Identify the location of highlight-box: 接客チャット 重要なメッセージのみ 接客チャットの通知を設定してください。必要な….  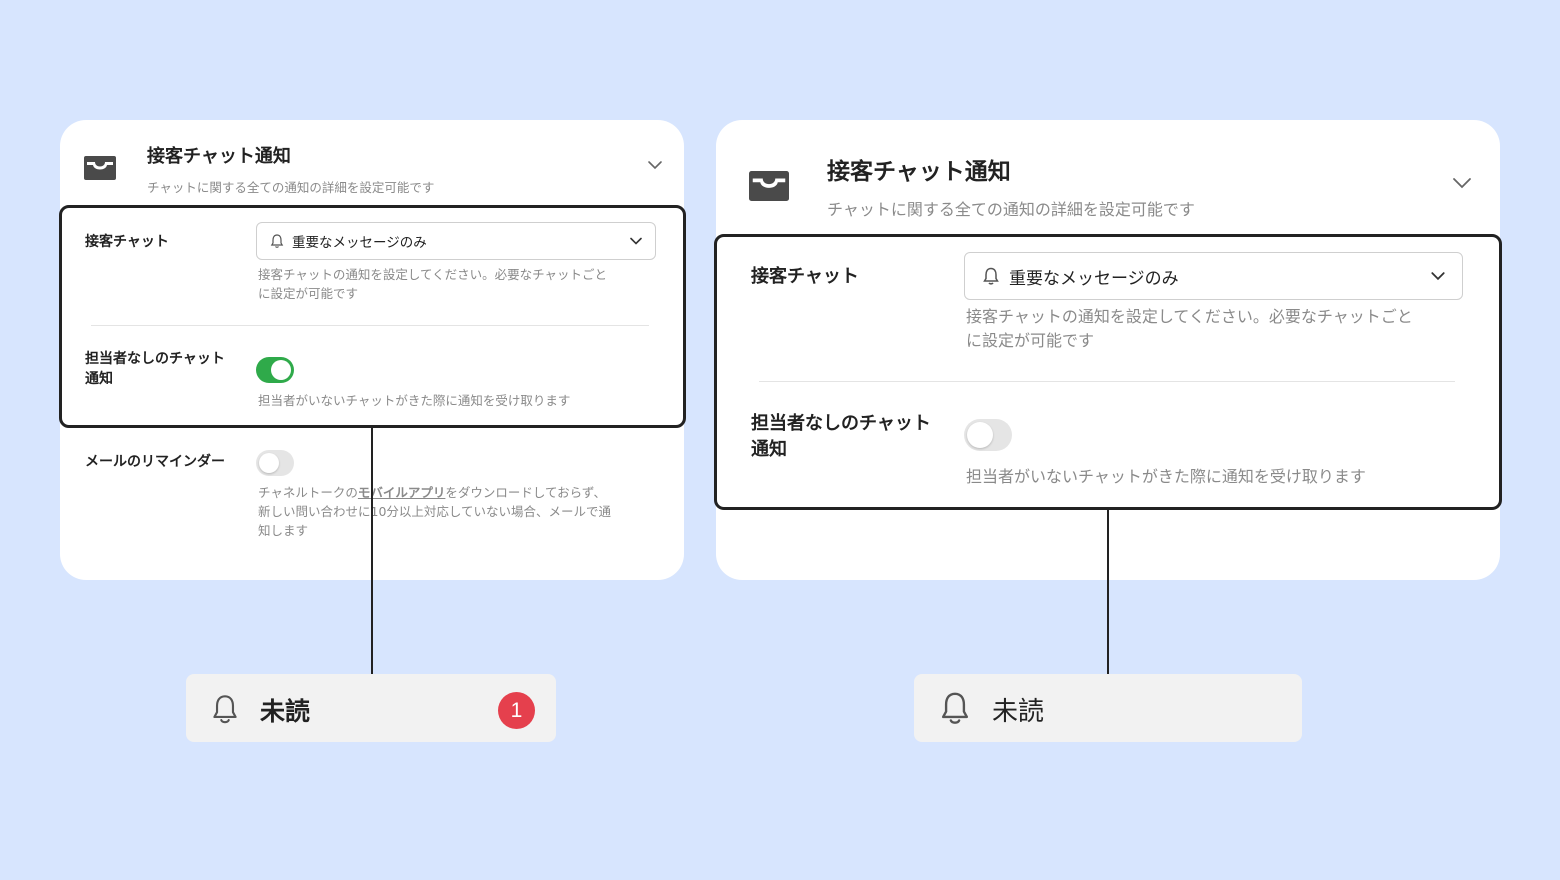
(372, 316).